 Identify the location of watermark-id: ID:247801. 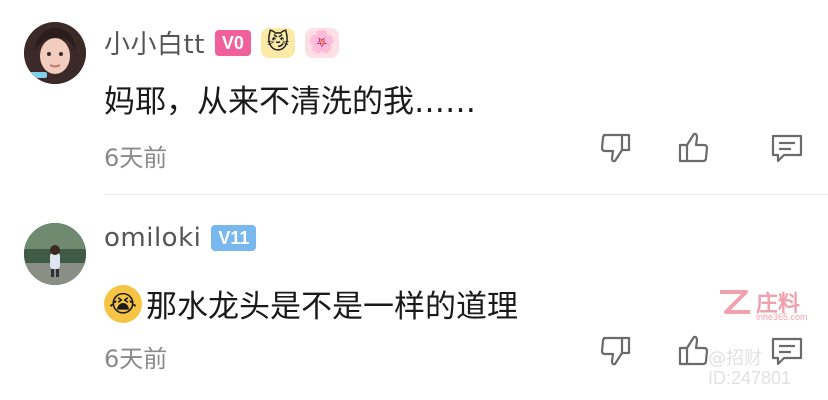
(750, 378).